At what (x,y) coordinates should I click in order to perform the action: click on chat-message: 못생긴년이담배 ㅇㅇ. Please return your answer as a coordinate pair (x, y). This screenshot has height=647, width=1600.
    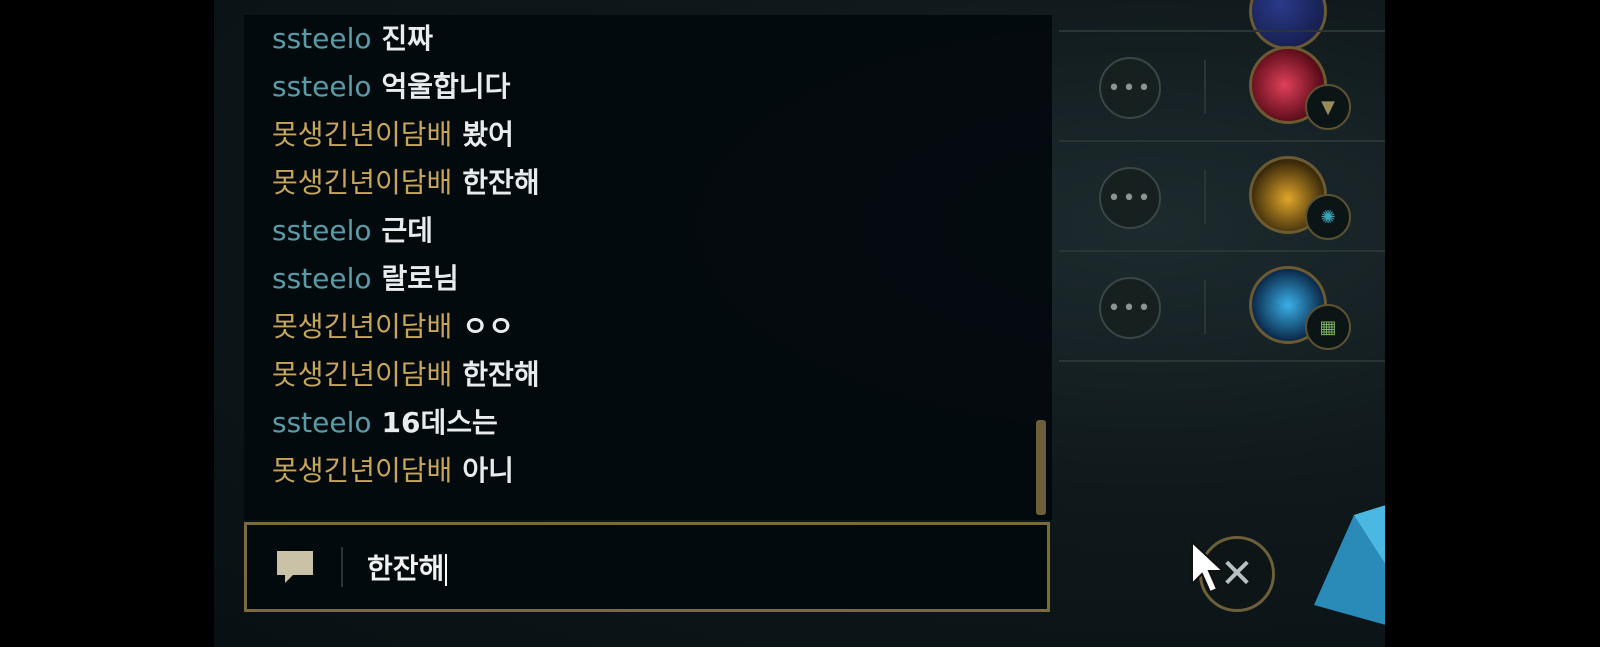
    Looking at the image, I should click on (393, 325).